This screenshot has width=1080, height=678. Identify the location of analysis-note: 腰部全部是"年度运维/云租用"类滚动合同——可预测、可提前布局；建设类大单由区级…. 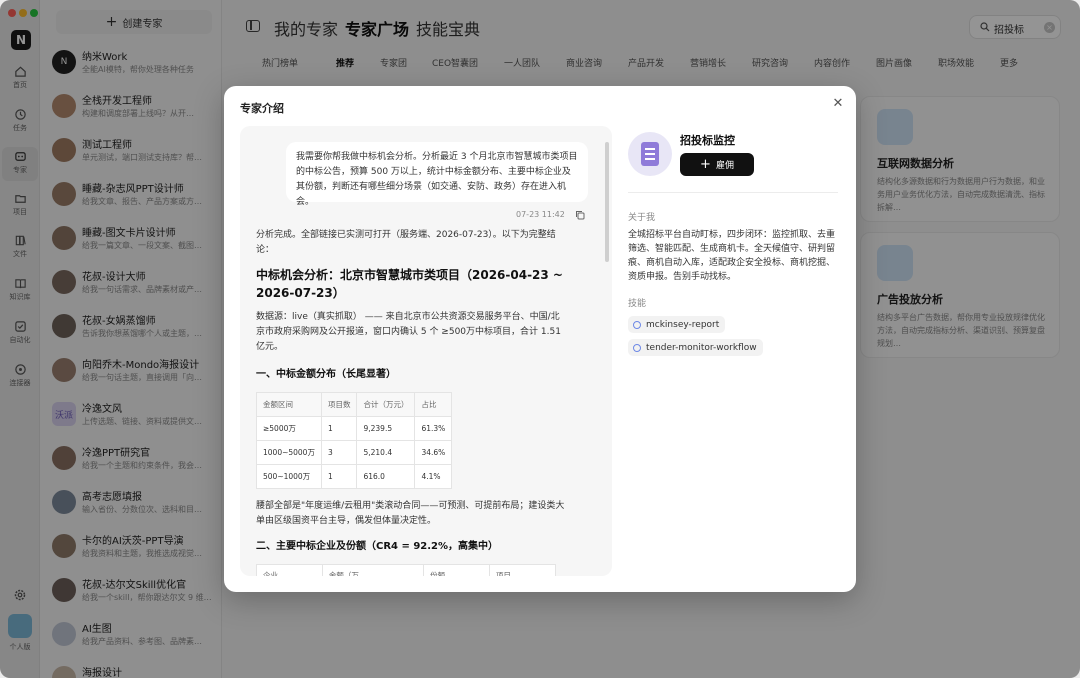
(410, 513).